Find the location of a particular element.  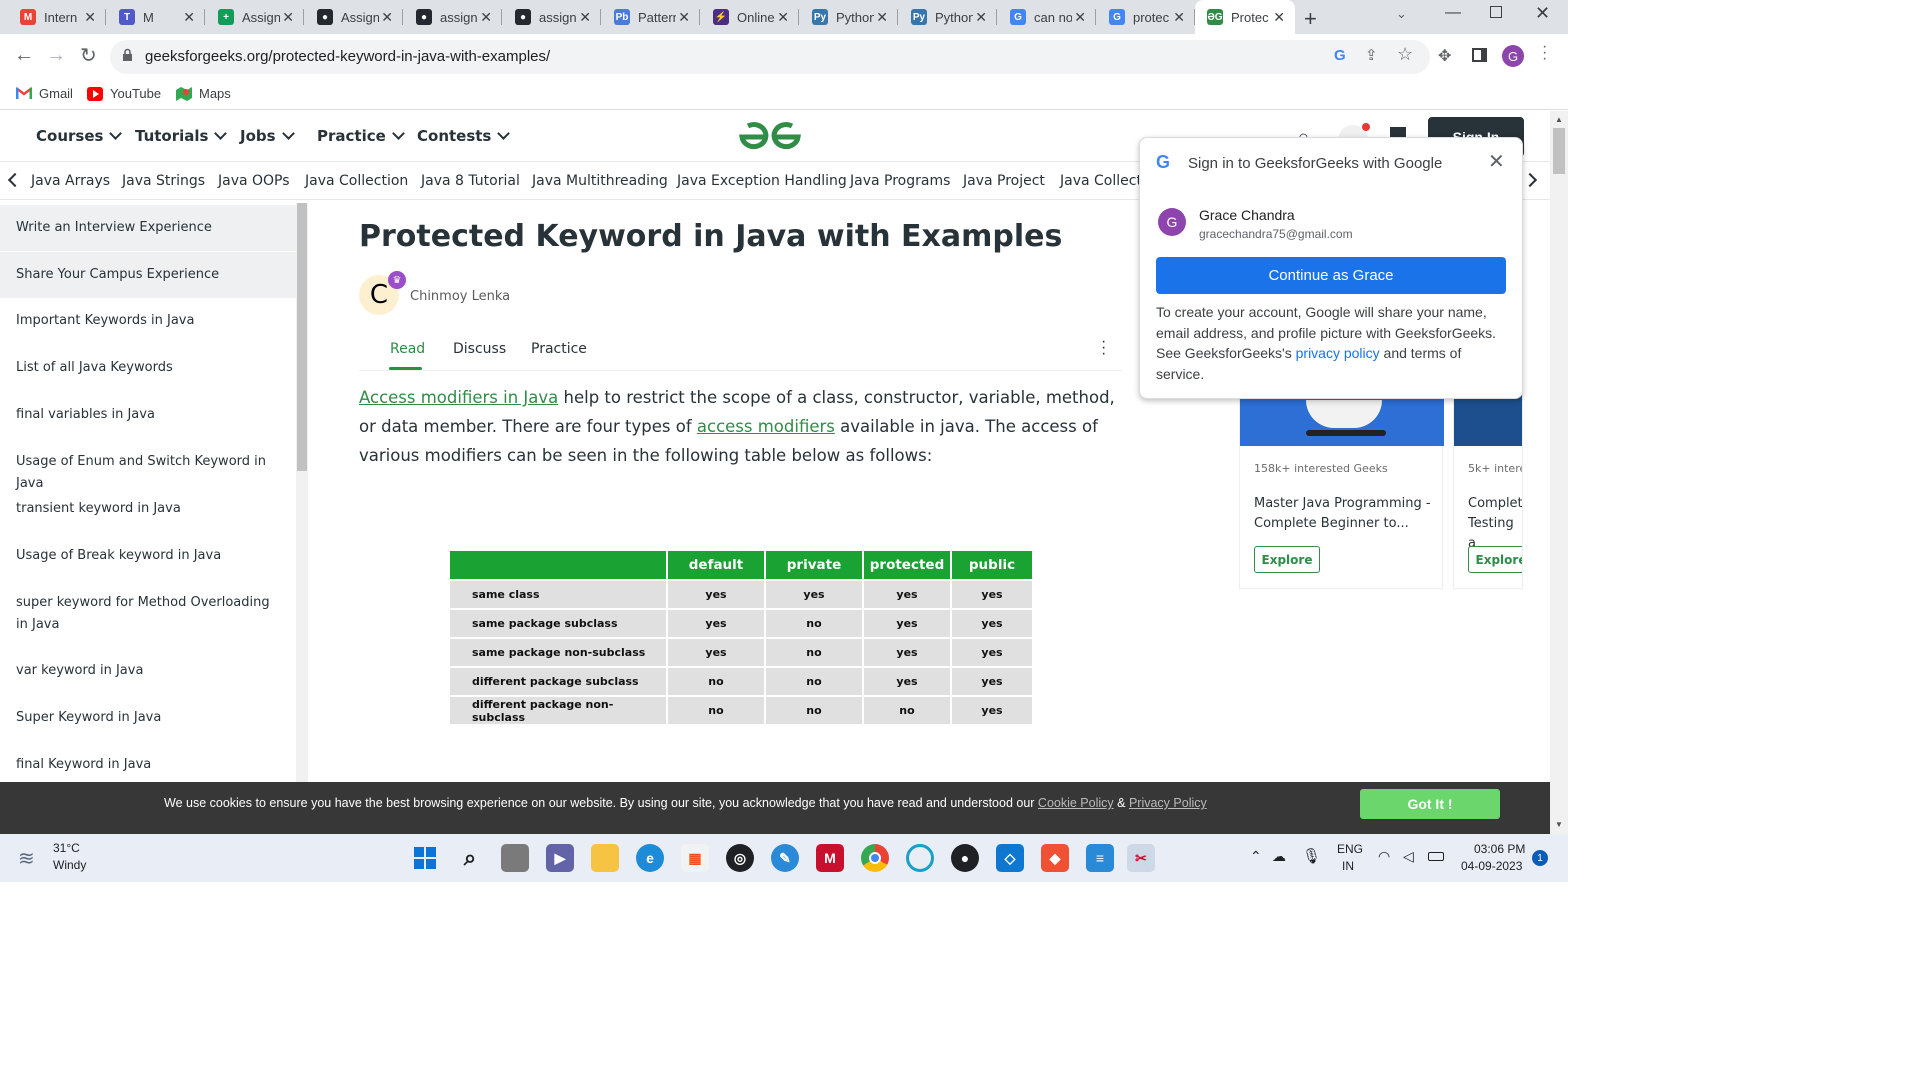

weather-temp: 31°C is located at coordinates (66, 848).